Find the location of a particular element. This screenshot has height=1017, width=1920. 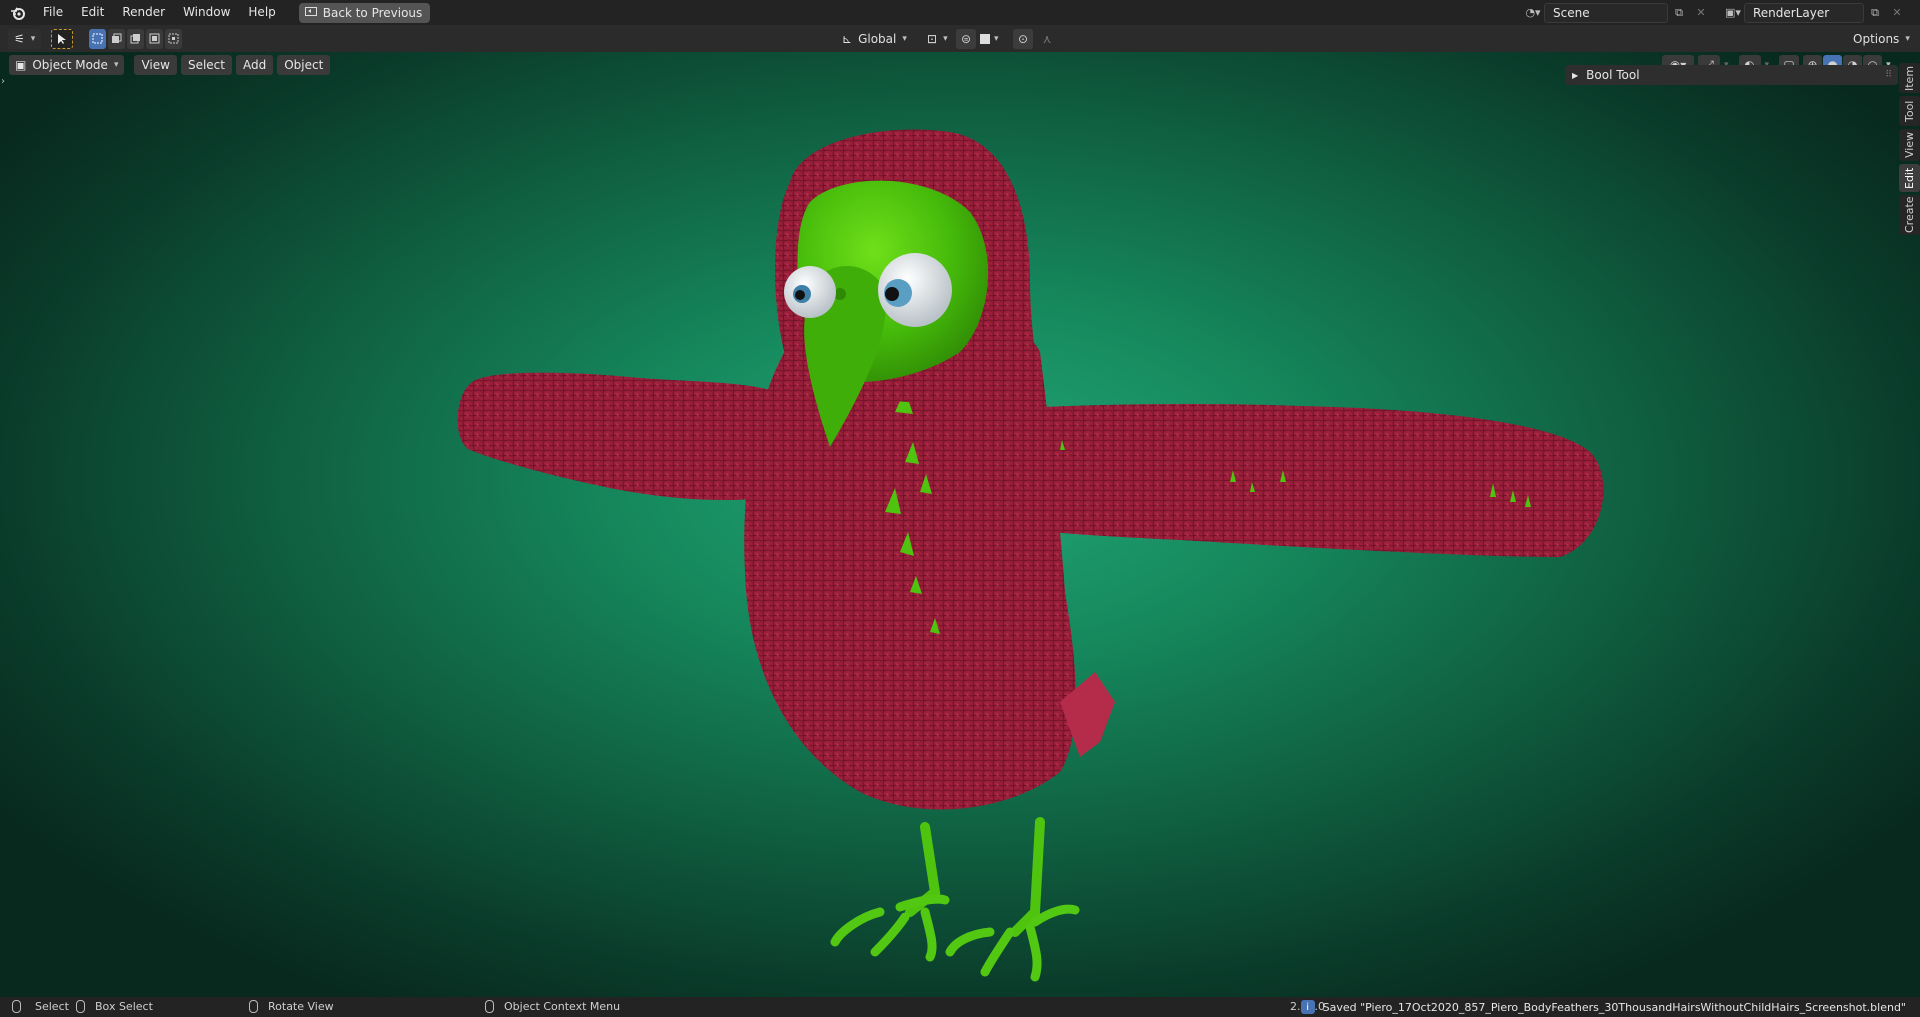

select-extend-icon is located at coordinates (116, 38).